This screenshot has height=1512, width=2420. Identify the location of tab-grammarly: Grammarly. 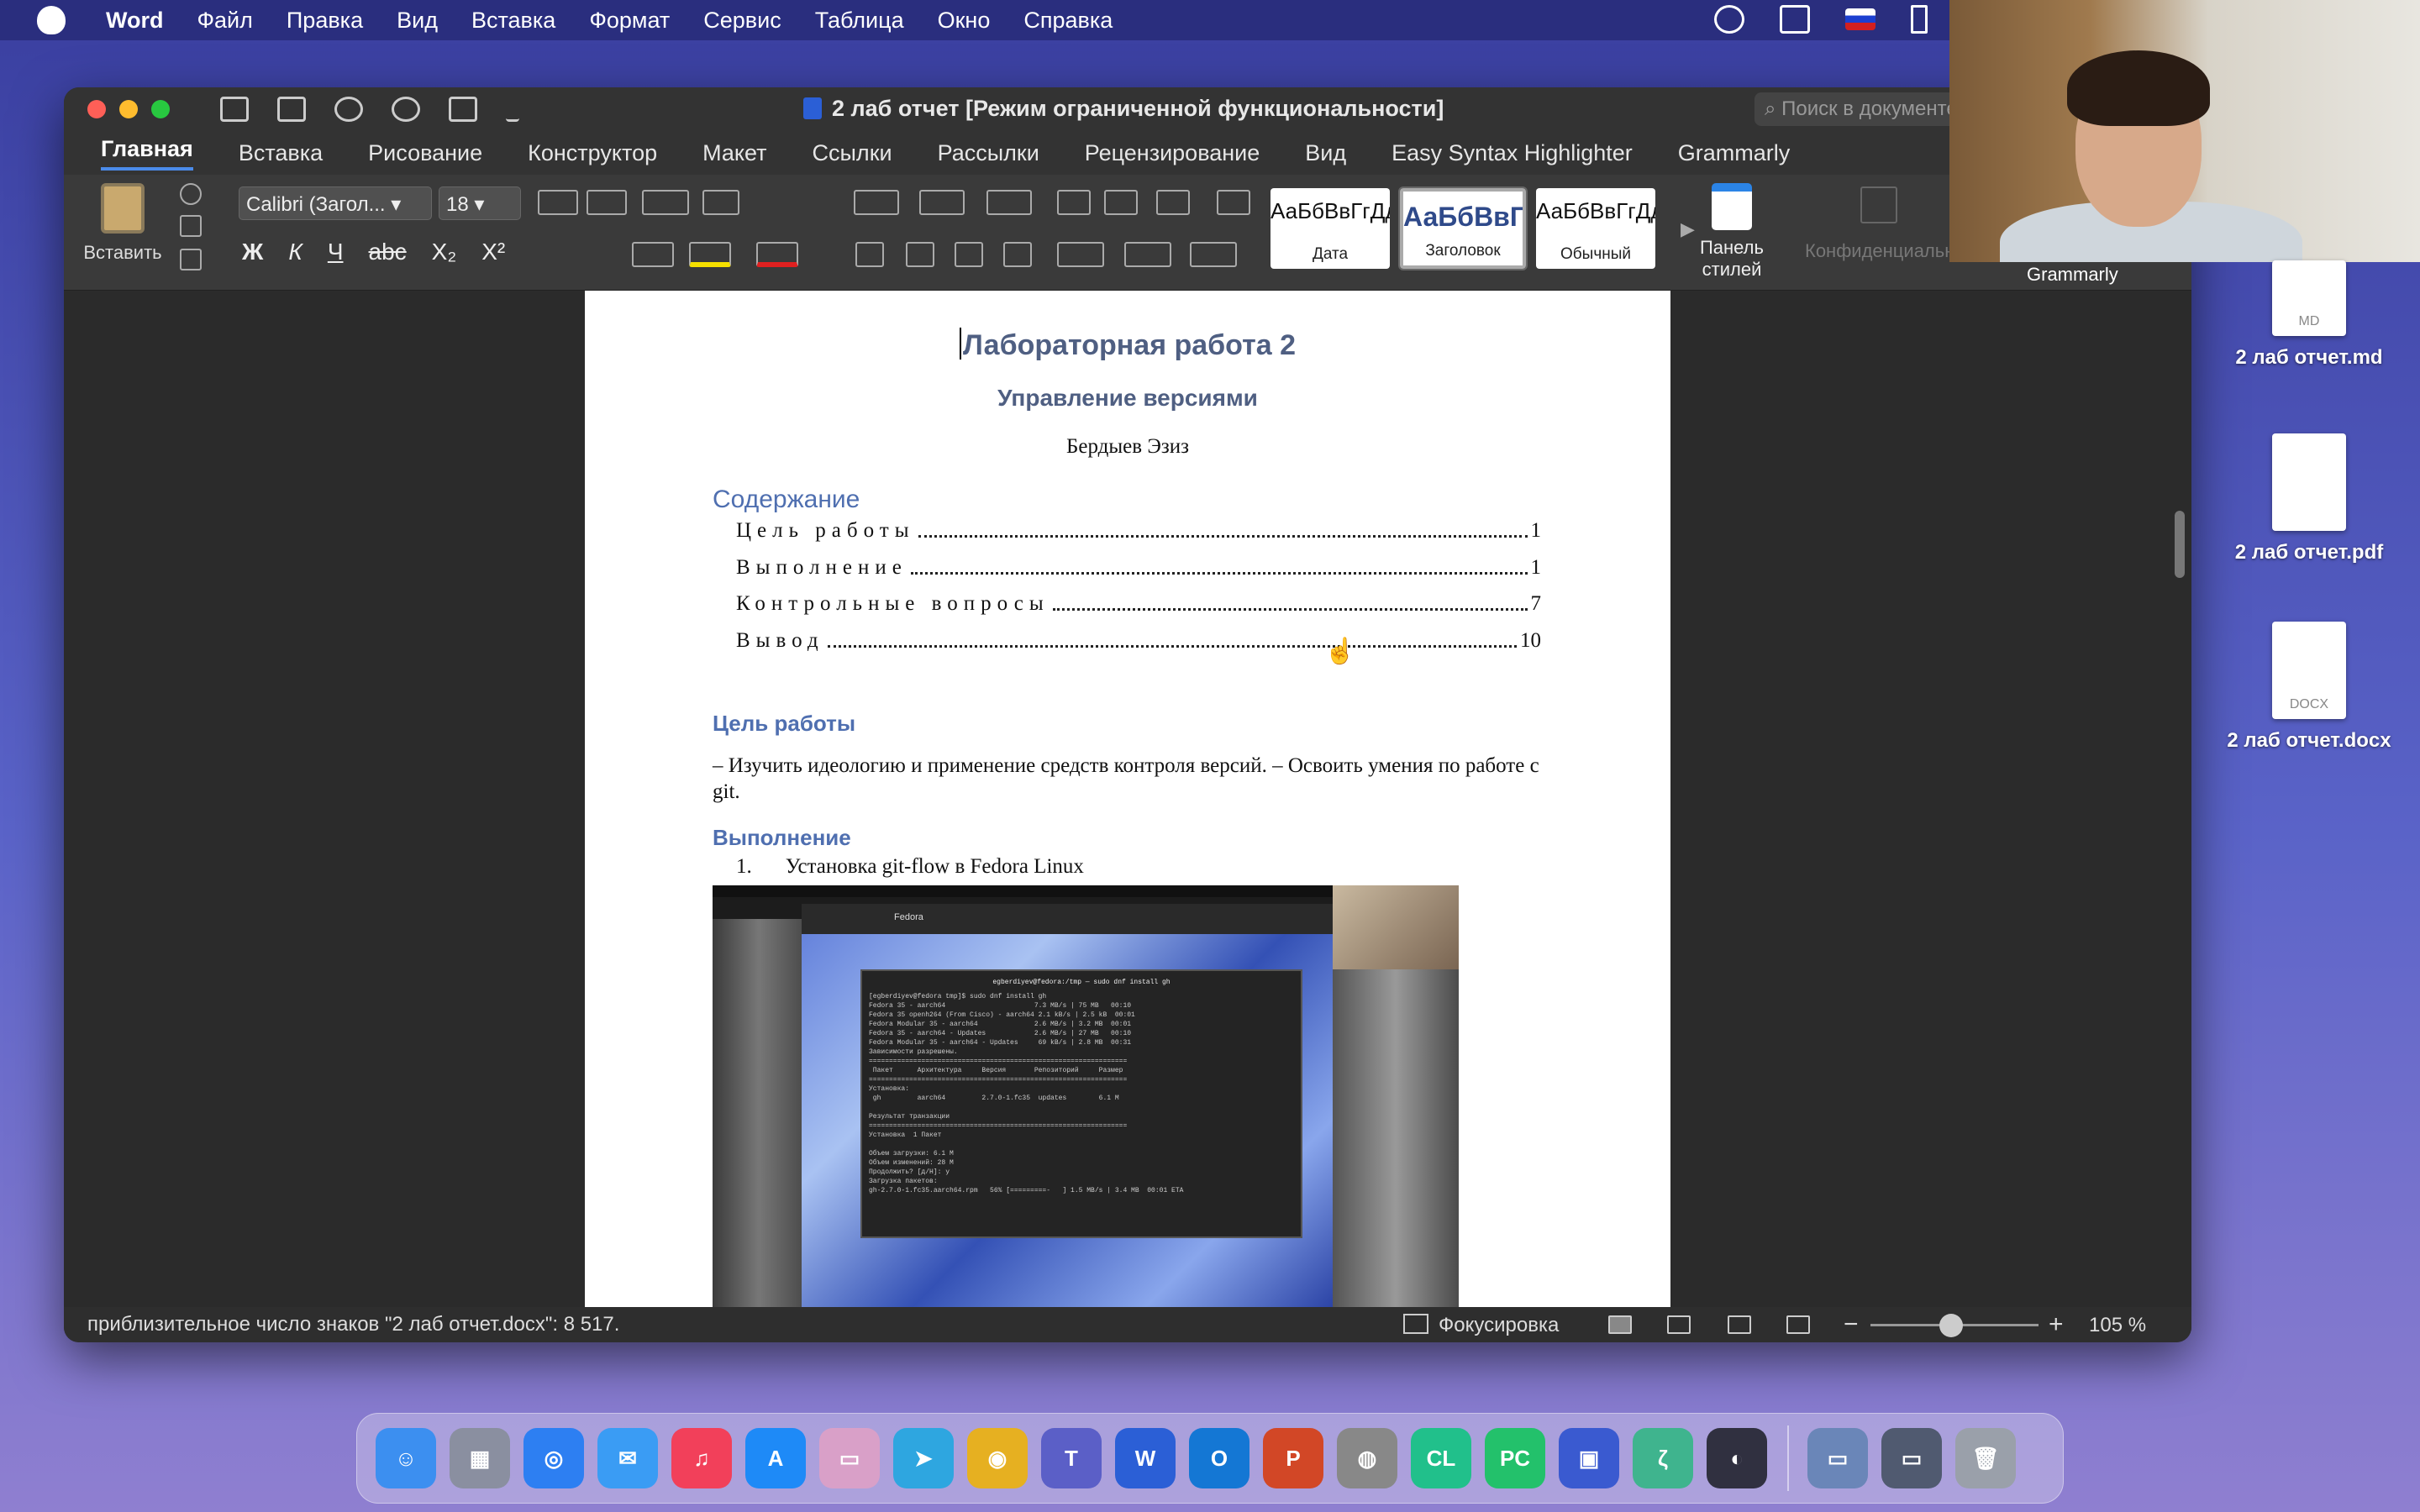
(1735, 153).